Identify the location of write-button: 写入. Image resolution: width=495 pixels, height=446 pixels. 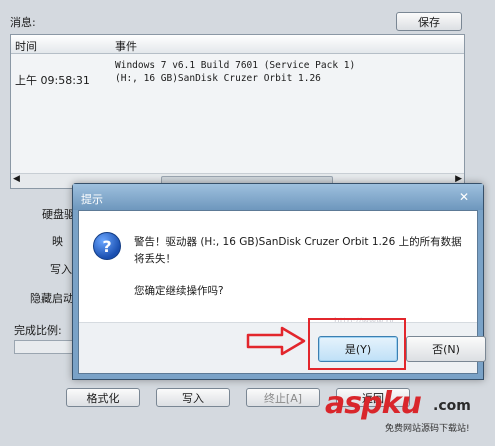
(193, 397).